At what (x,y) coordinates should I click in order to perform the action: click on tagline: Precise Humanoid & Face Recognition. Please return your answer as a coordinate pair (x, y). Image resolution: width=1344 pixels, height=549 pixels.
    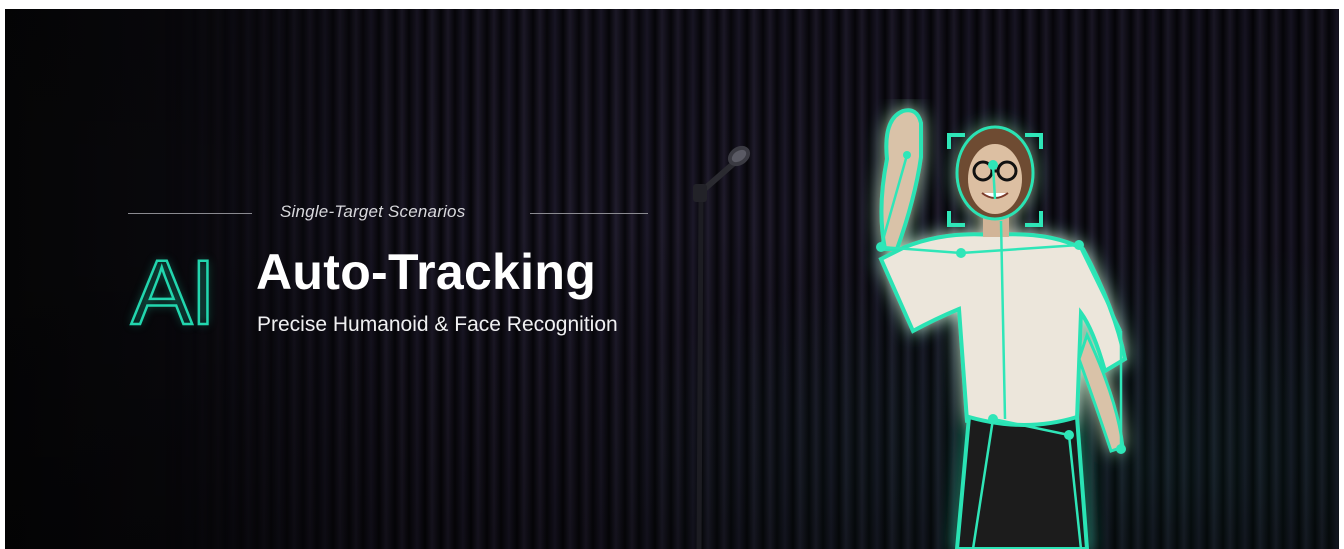
    Looking at the image, I should click on (437, 324).